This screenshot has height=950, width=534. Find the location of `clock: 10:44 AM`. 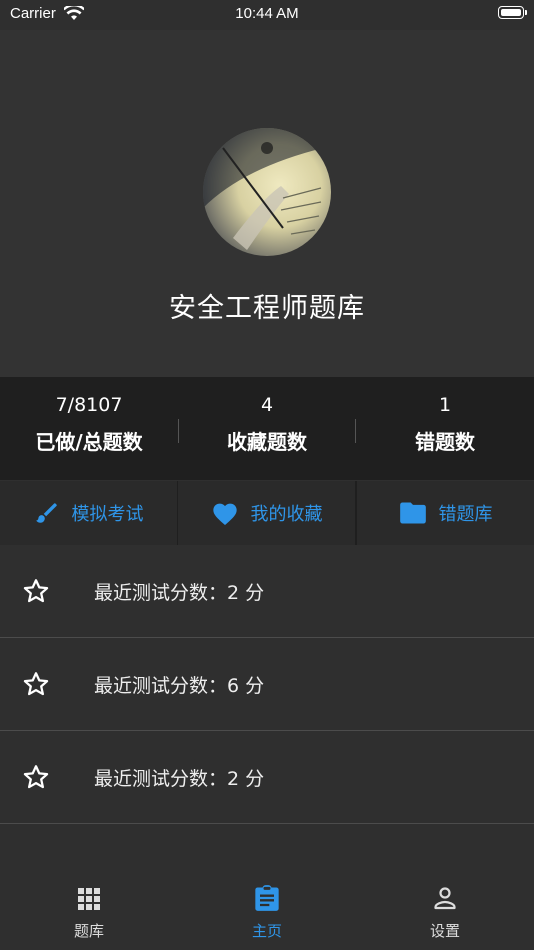

clock: 10:44 AM is located at coordinates (267, 13).